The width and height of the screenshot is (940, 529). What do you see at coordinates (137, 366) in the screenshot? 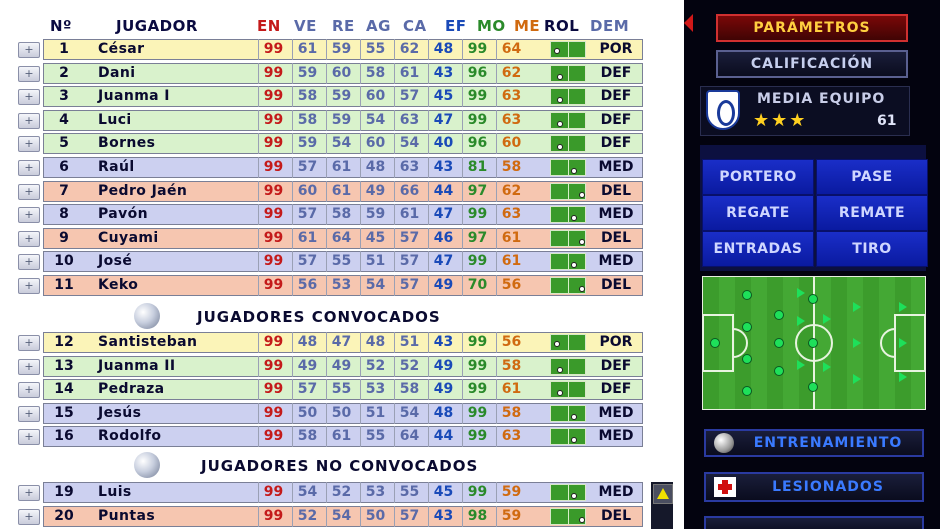
I see `player-name: Juanma II` at bounding box center [137, 366].